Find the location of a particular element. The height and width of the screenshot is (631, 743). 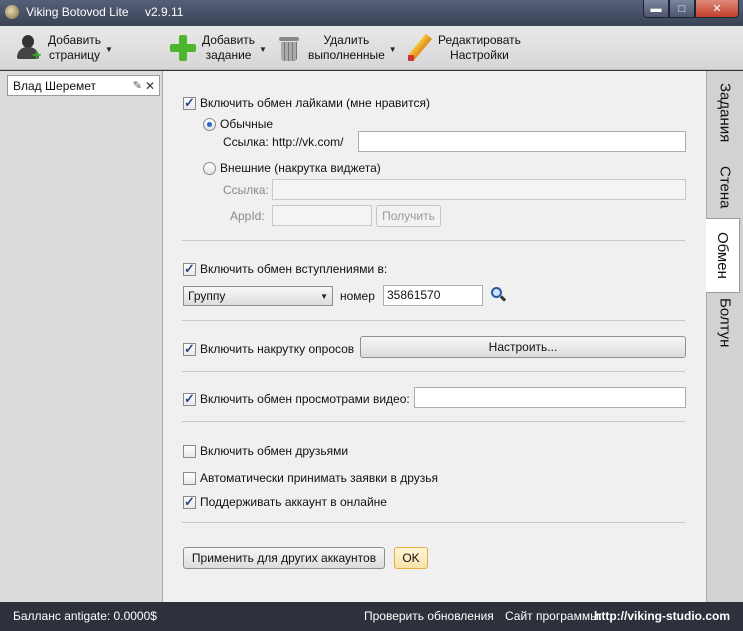

likes-checkbox is located at coordinates (189, 103).